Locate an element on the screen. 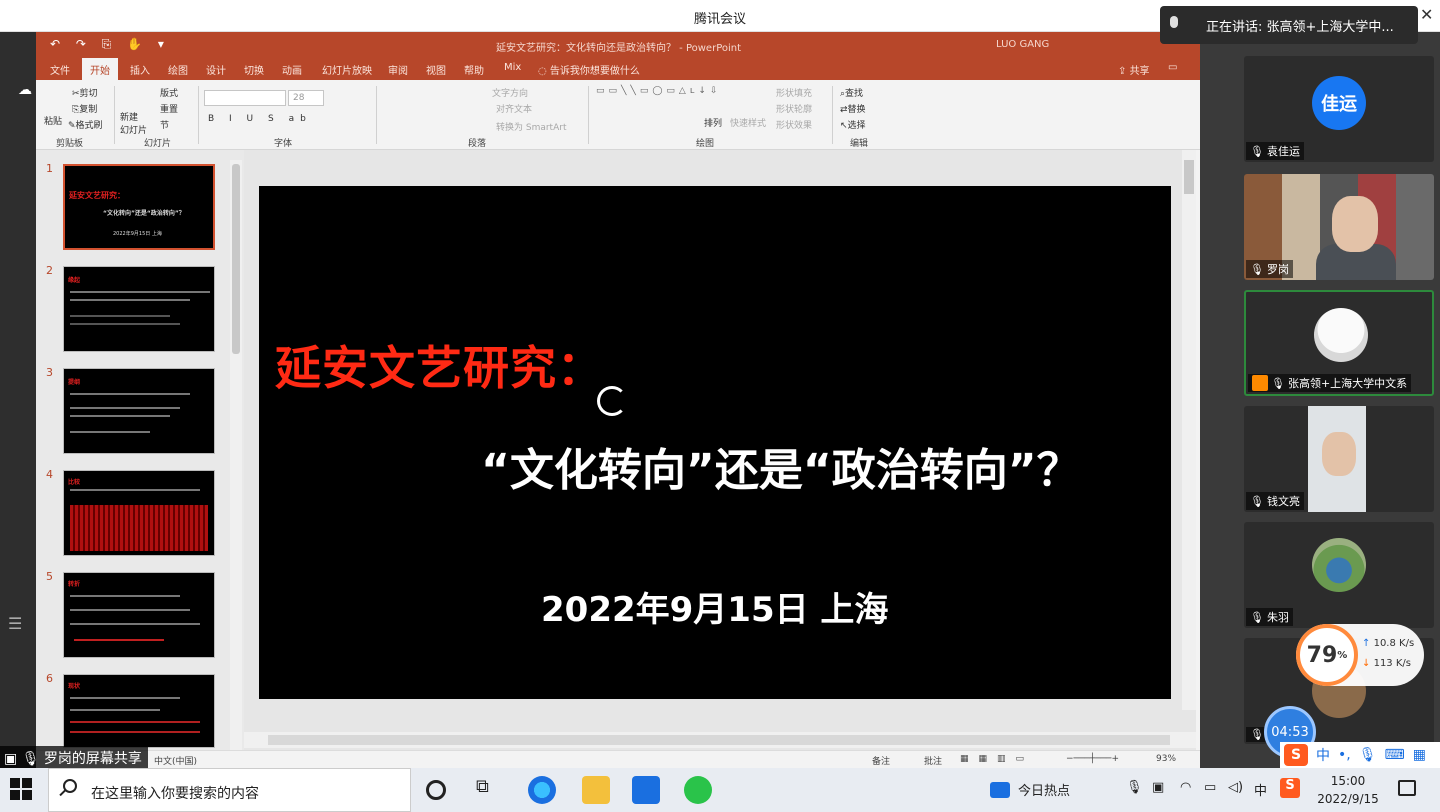  network-speed-widget: 79% ↑ 10.8 K/s ↓ 113 K/s is located at coordinates (1360, 655).